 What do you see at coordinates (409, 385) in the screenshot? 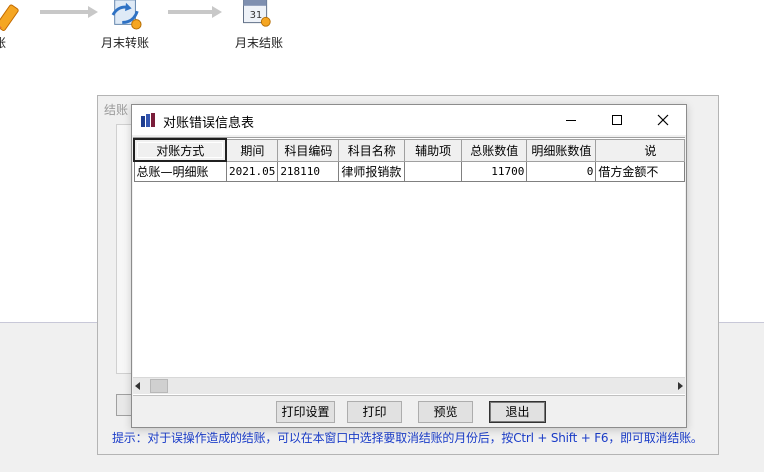
I see `horizontal-scrollbar` at bounding box center [409, 385].